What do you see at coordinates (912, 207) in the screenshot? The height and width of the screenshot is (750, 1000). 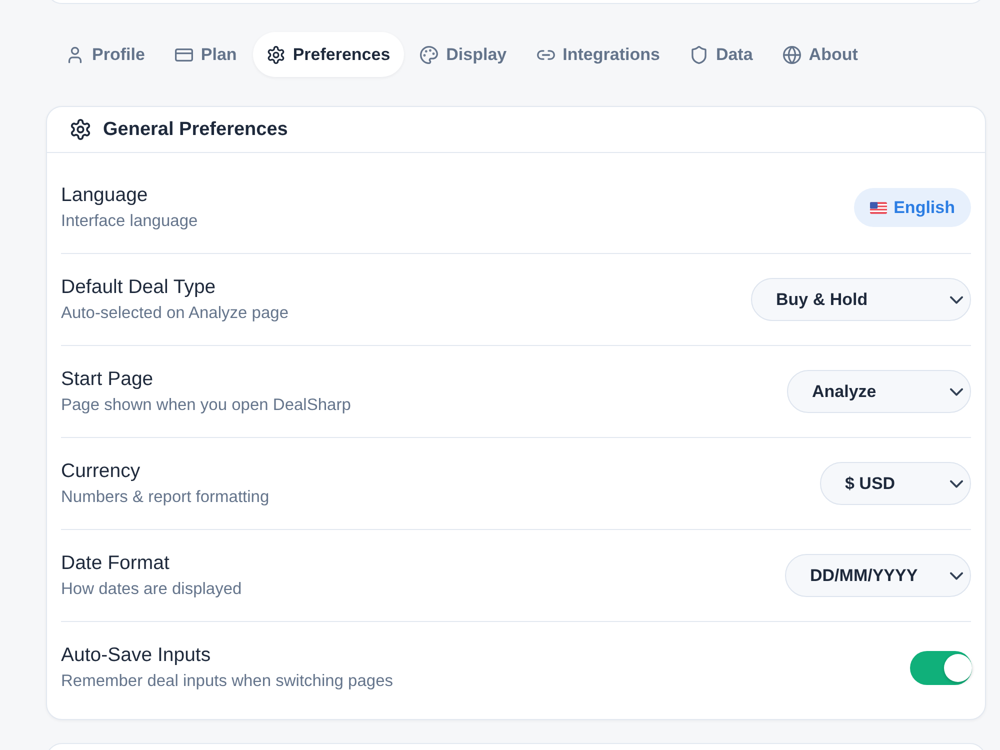 I see `language-button: English` at bounding box center [912, 207].